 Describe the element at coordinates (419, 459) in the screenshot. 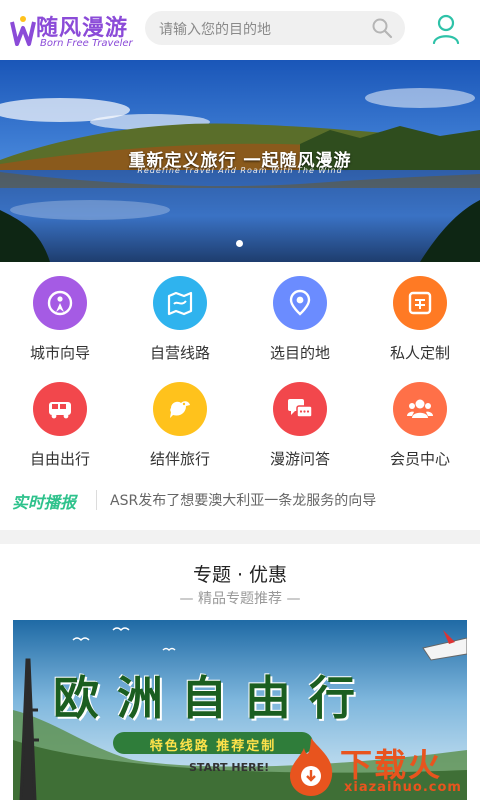

I see `grid-label: 会员中心` at that location.